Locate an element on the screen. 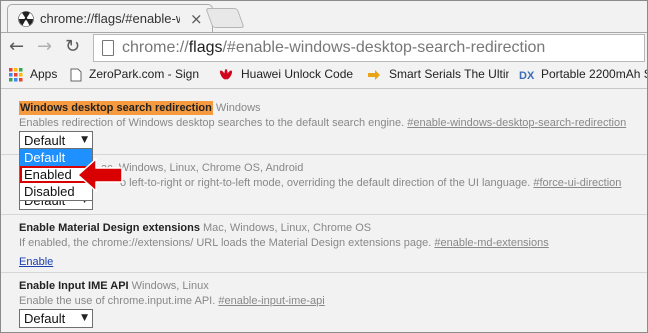 Image resolution: width=648 pixels, height=333 pixels. flag-anchor-link: #enable-md-extensions is located at coordinates (491, 243).